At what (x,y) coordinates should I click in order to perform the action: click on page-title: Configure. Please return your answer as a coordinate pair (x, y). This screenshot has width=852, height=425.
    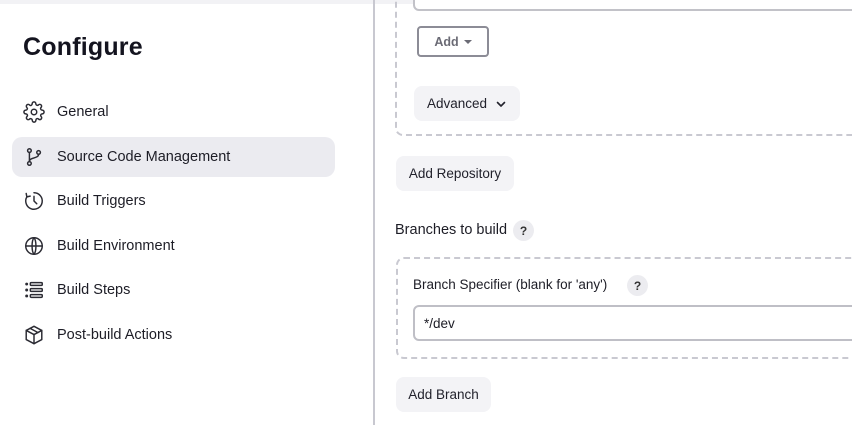
    Looking at the image, I should click on (83, 47).